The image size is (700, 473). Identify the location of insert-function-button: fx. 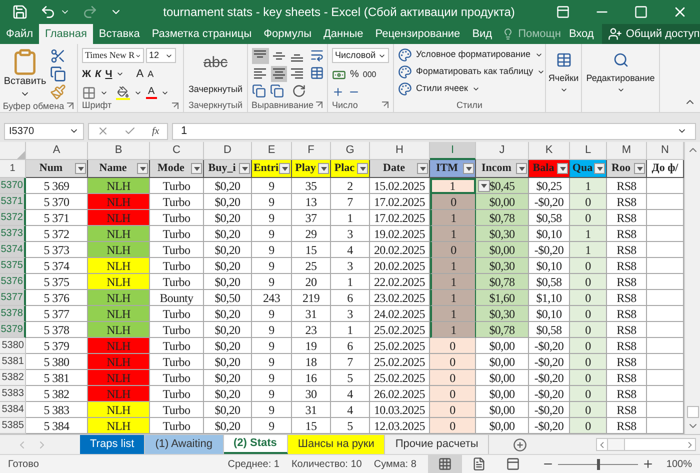
(156, 131).